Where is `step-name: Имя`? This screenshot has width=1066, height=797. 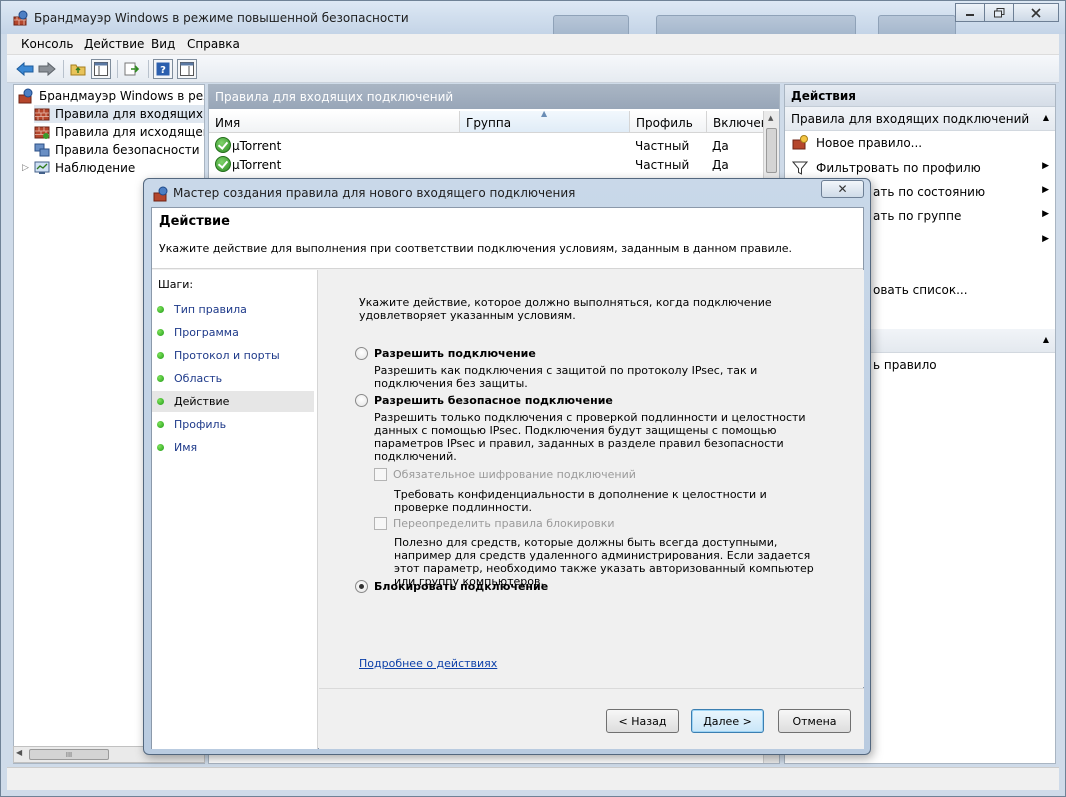 step-name: Имя is located at coordinates (233, 447).